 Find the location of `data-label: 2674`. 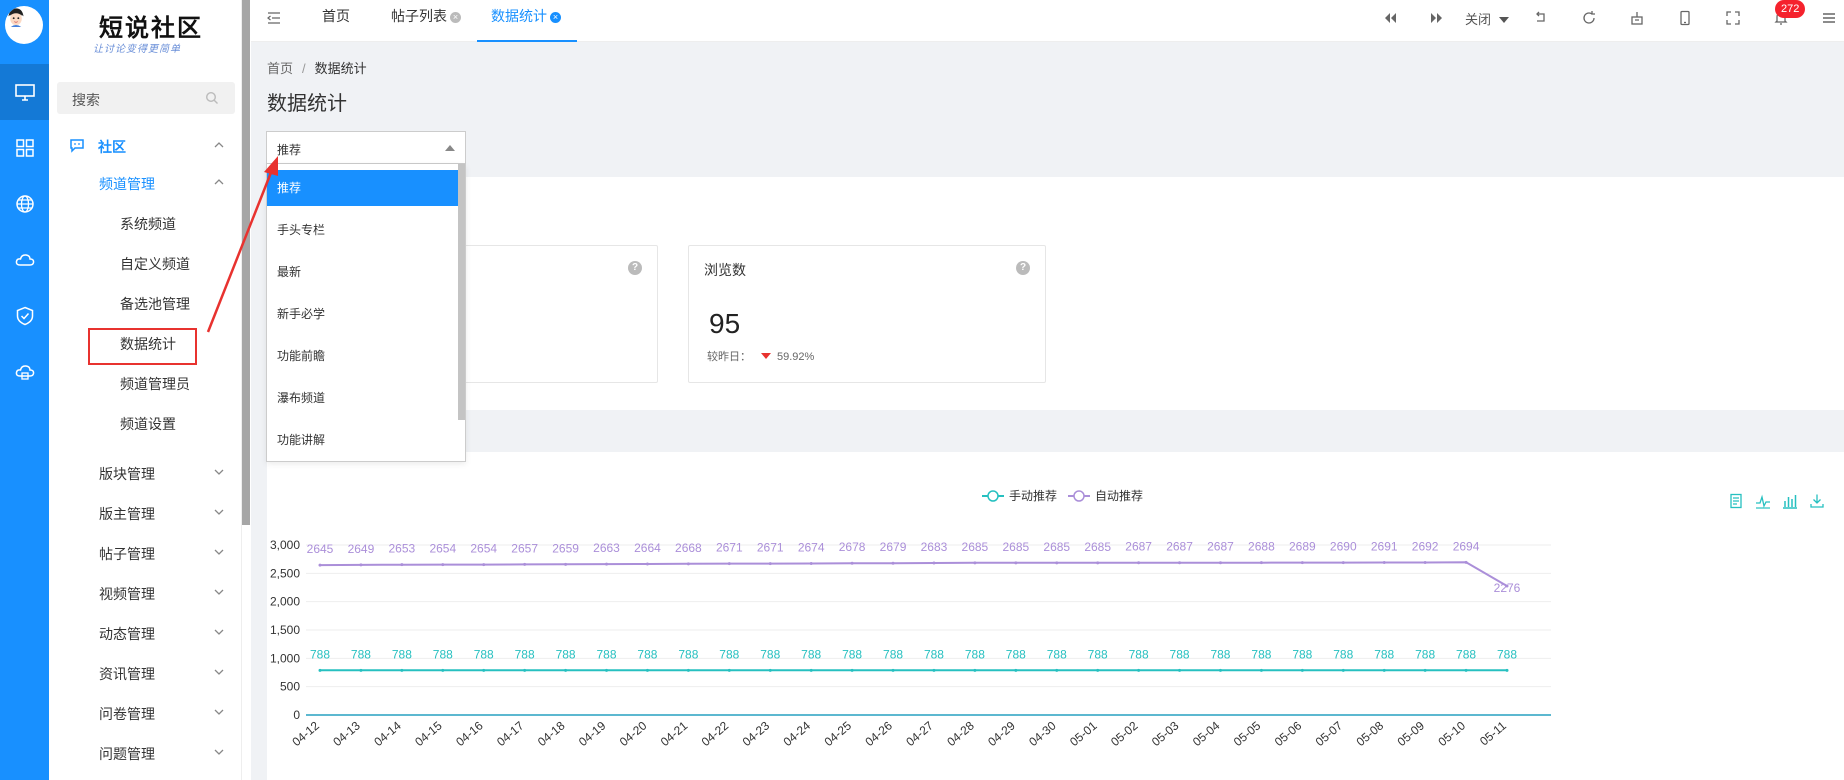

data-label: 2674 is located at coordinates (811, 547).